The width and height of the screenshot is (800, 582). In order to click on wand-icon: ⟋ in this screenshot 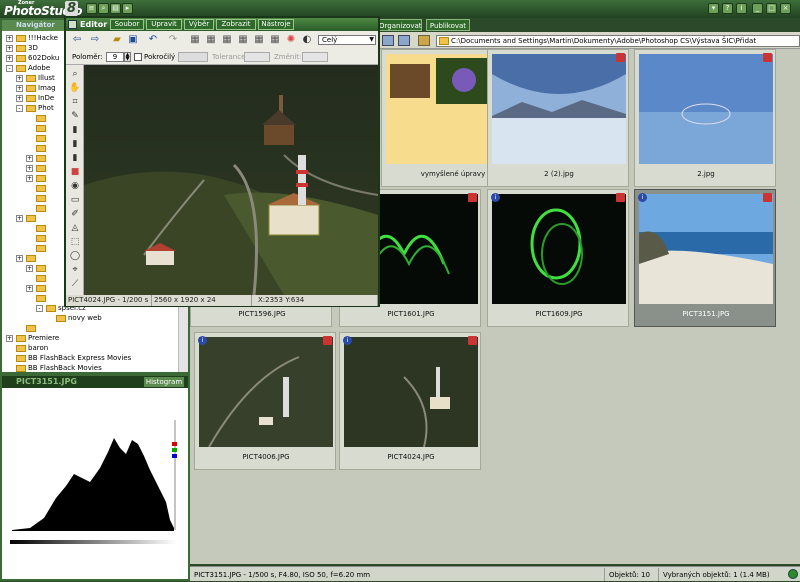, I will do `click(75, 284)`.